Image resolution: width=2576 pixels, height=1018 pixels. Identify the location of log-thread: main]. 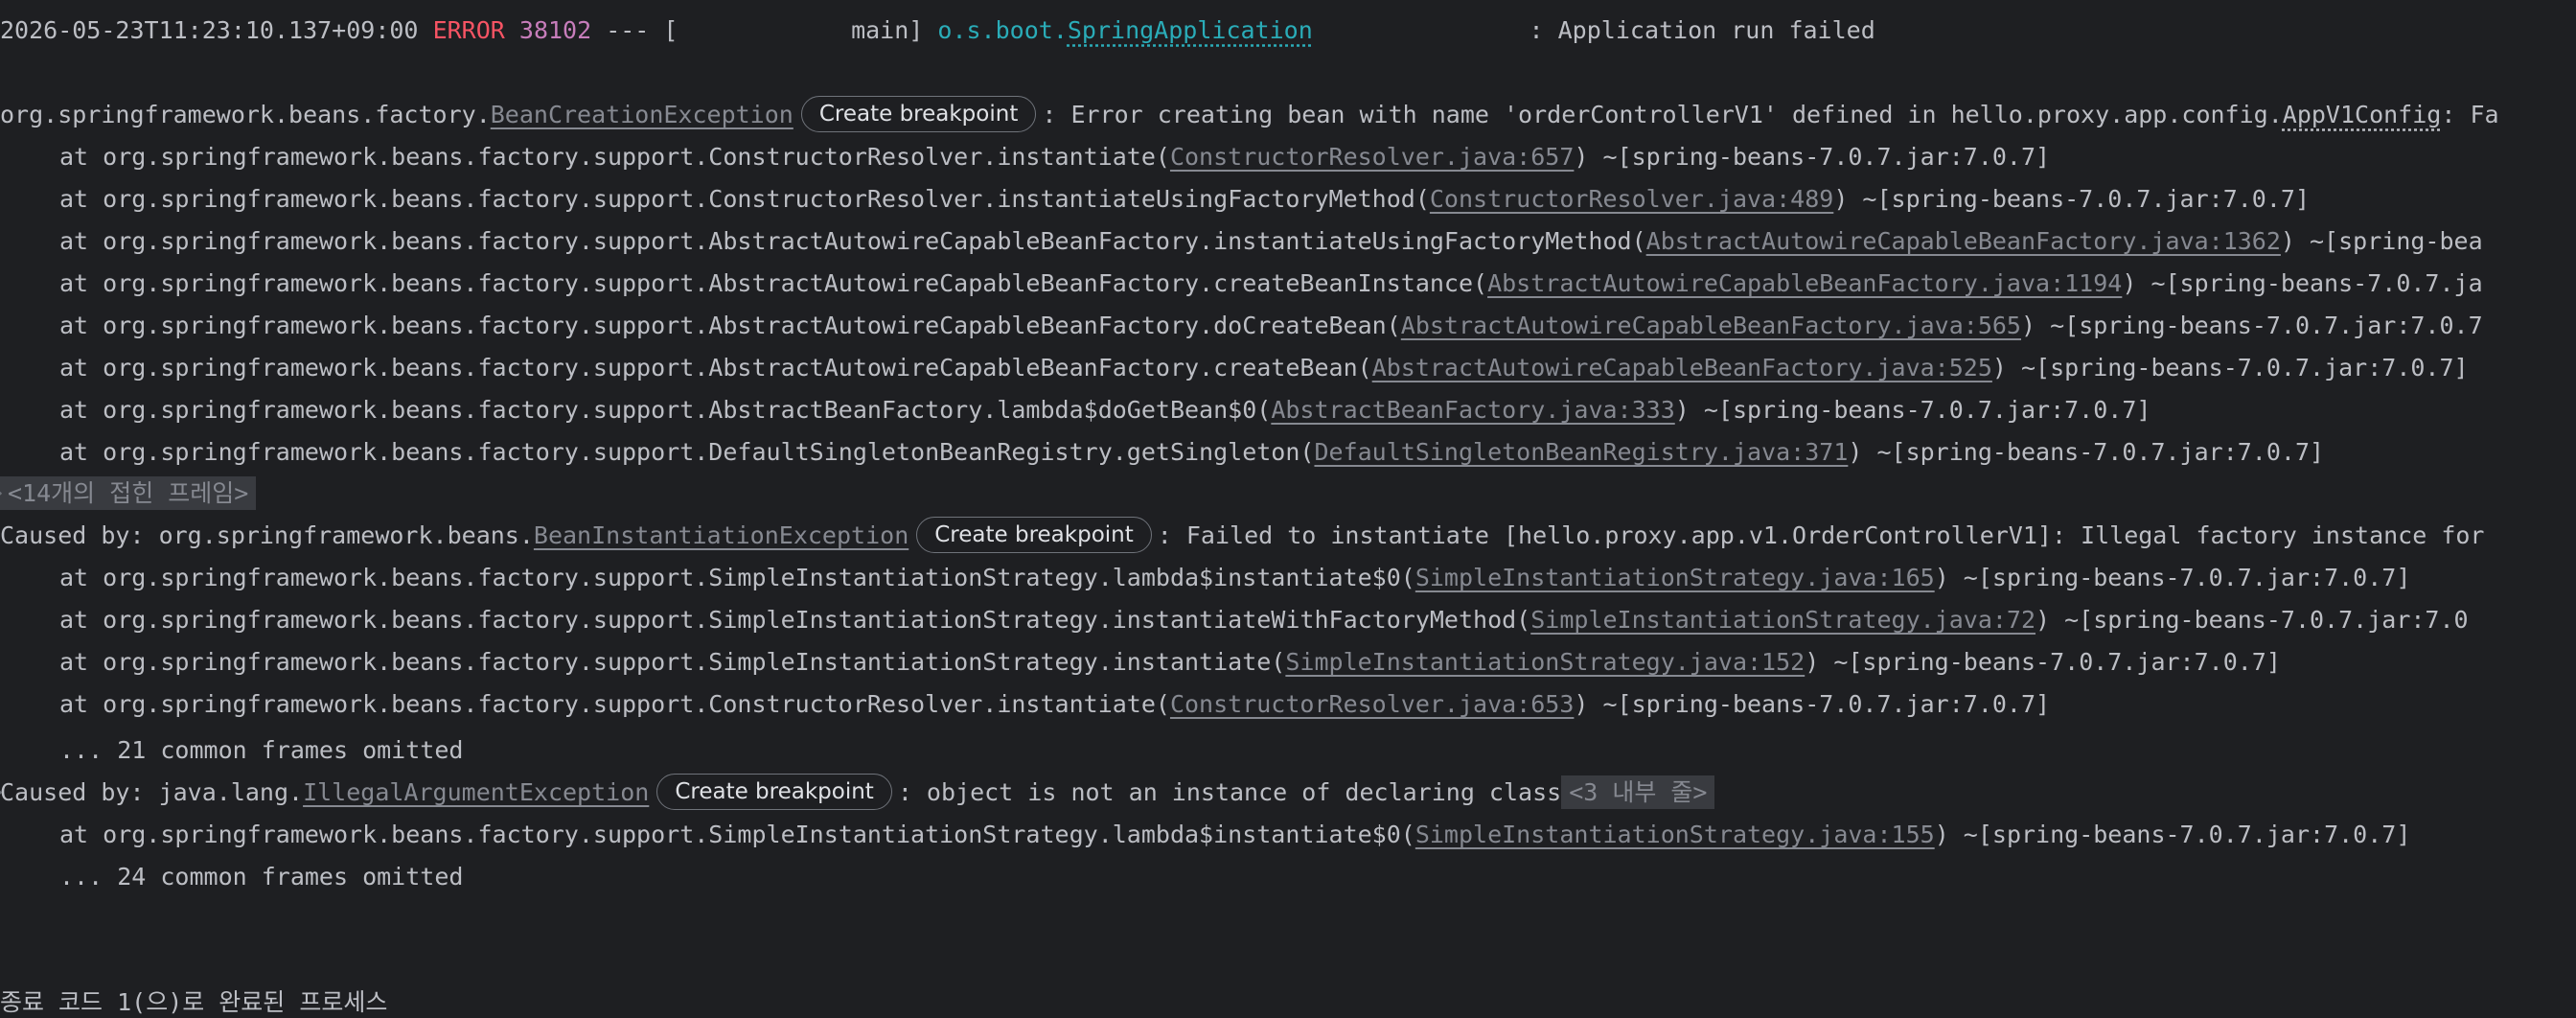
(808, 30).